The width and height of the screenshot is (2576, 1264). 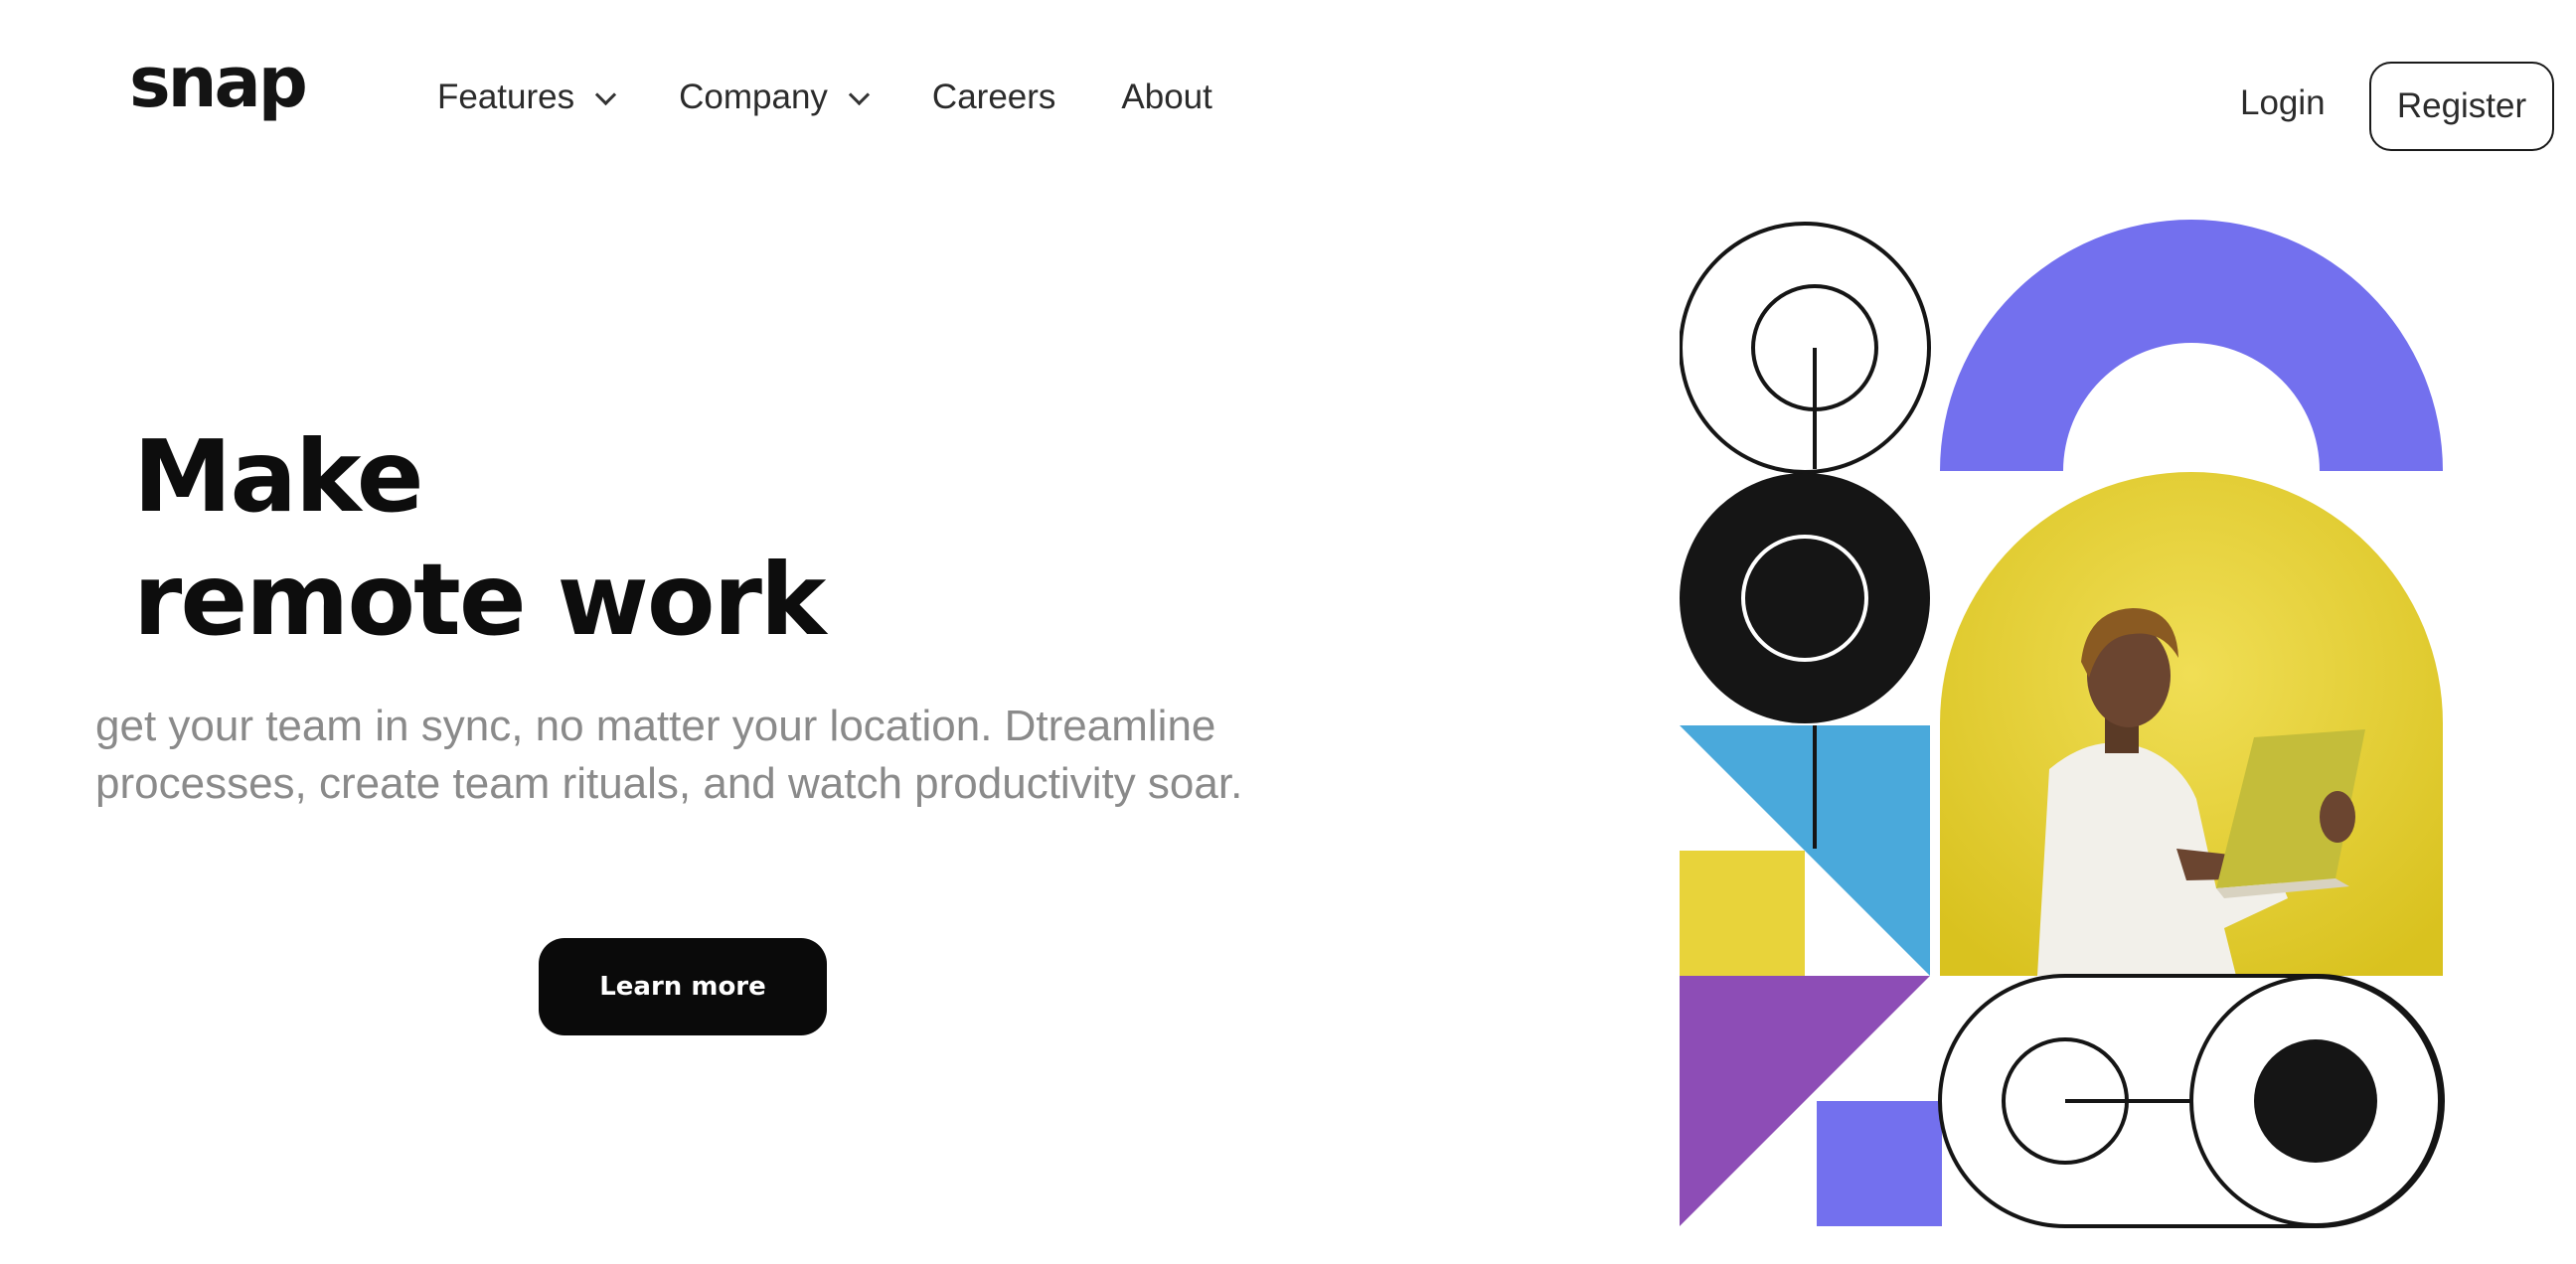 What do you see at coordinates (2191, 345) in the screenshot?
I see `purple-arch-shape` at bounding box center [2191, 345].